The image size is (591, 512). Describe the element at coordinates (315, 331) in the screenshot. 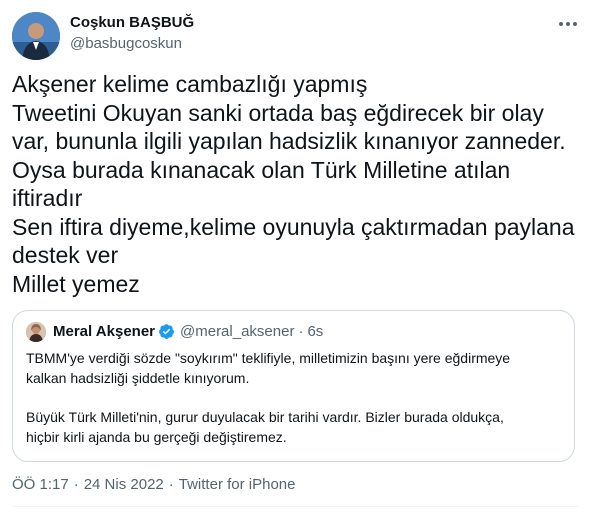

I see `quoted-tweet-time: 6s` at that location.